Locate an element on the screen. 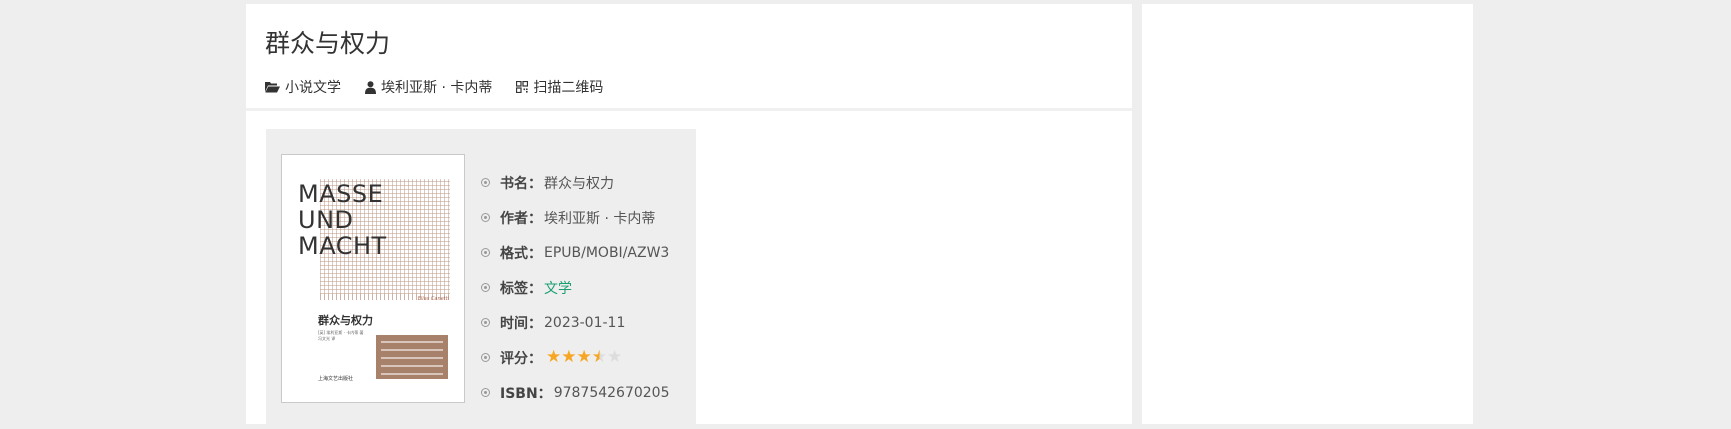  rating-stars: ★ ★ ★ ★ ★ is located at coordinates (584, 357).